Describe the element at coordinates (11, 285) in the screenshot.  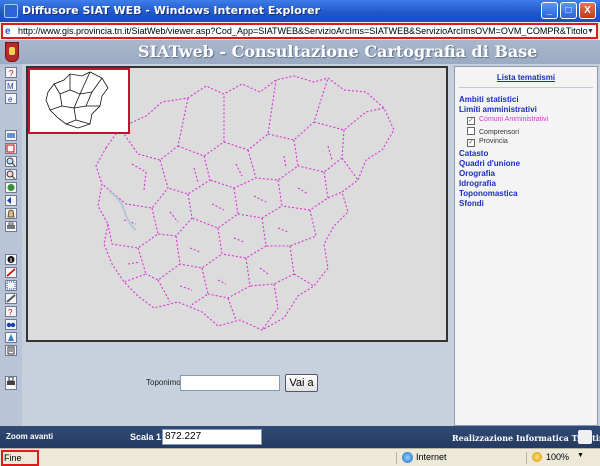
I see `select-icon` at that location.